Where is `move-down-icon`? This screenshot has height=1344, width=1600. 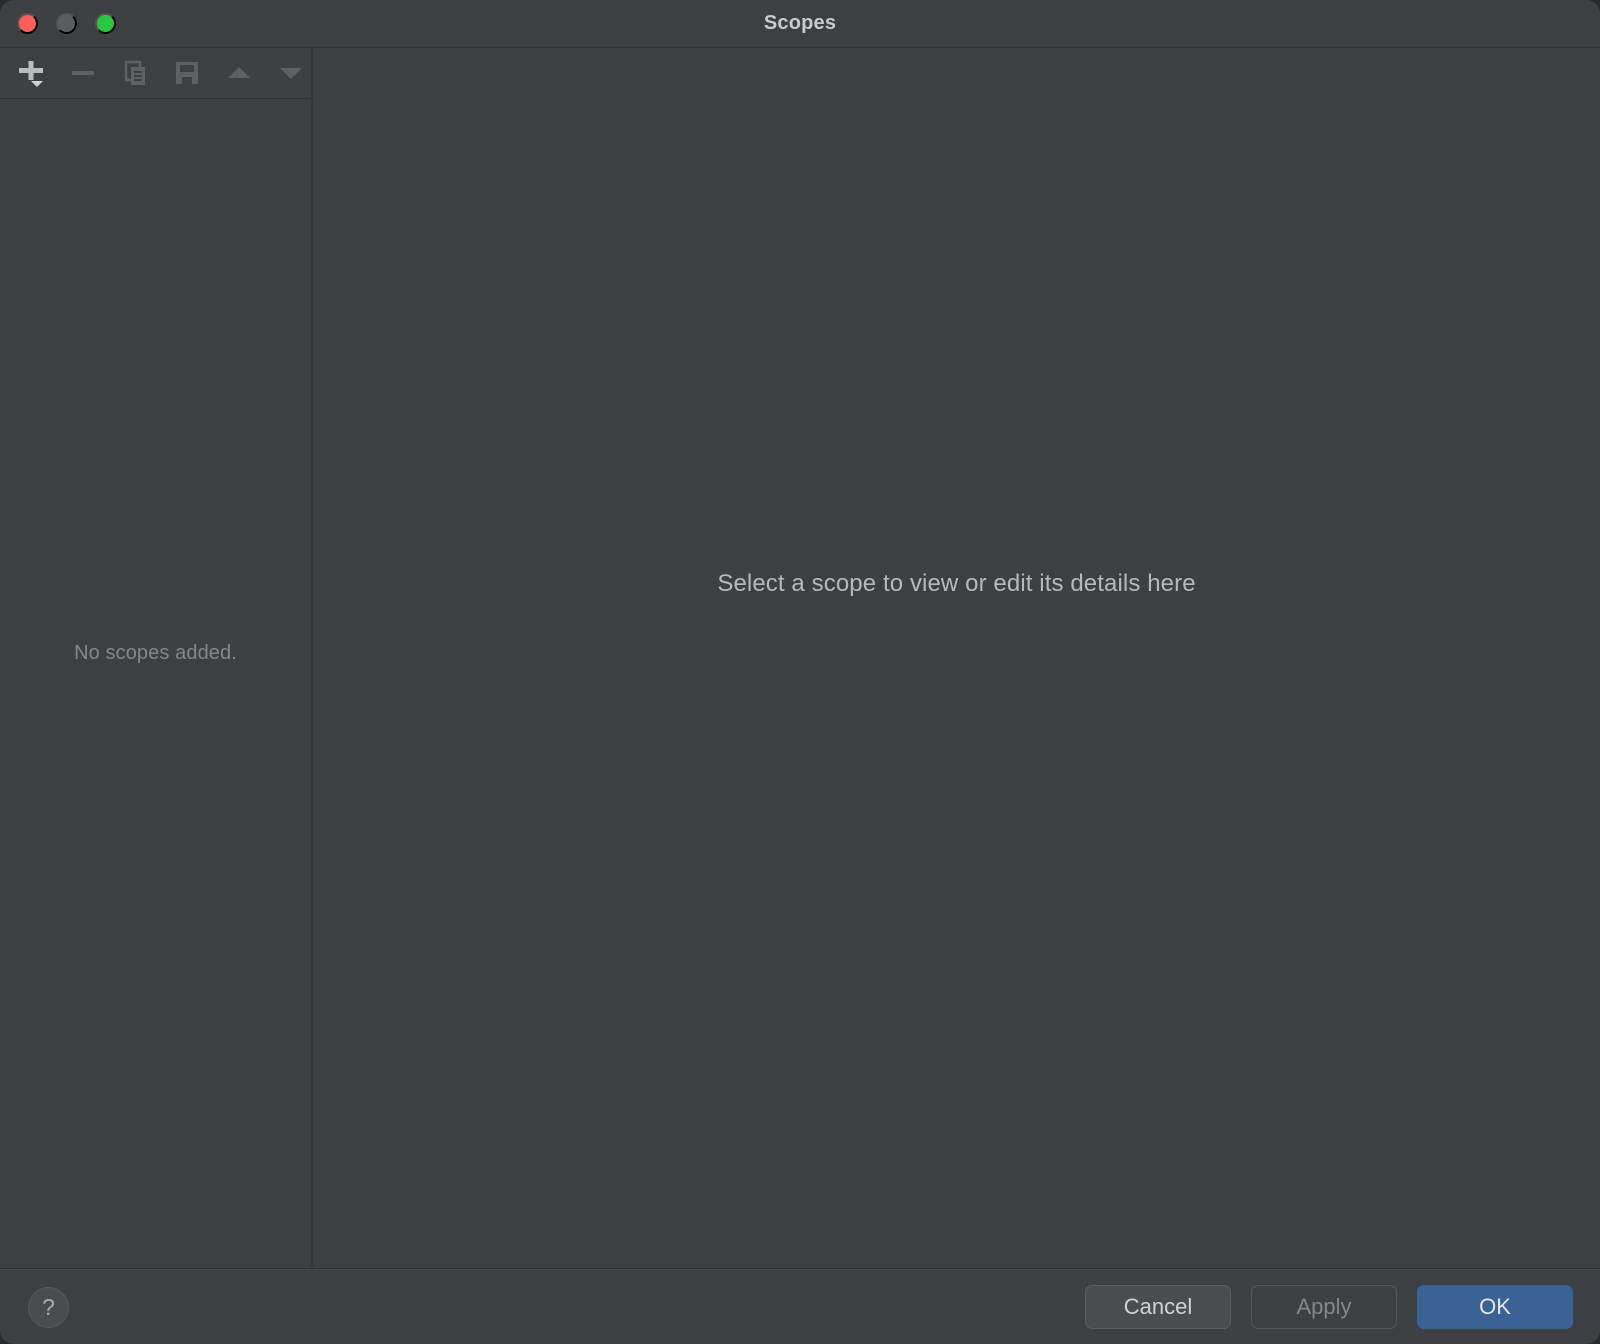
move-down-icon is located at coordinates (291, 73).